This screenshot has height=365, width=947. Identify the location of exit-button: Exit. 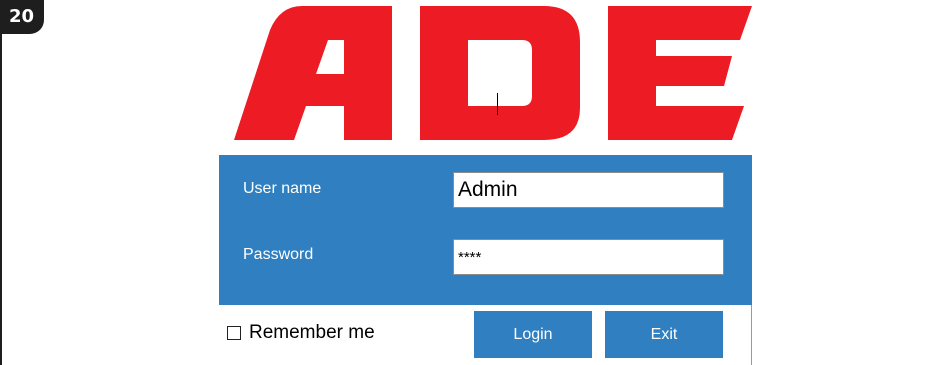
(664, 334).